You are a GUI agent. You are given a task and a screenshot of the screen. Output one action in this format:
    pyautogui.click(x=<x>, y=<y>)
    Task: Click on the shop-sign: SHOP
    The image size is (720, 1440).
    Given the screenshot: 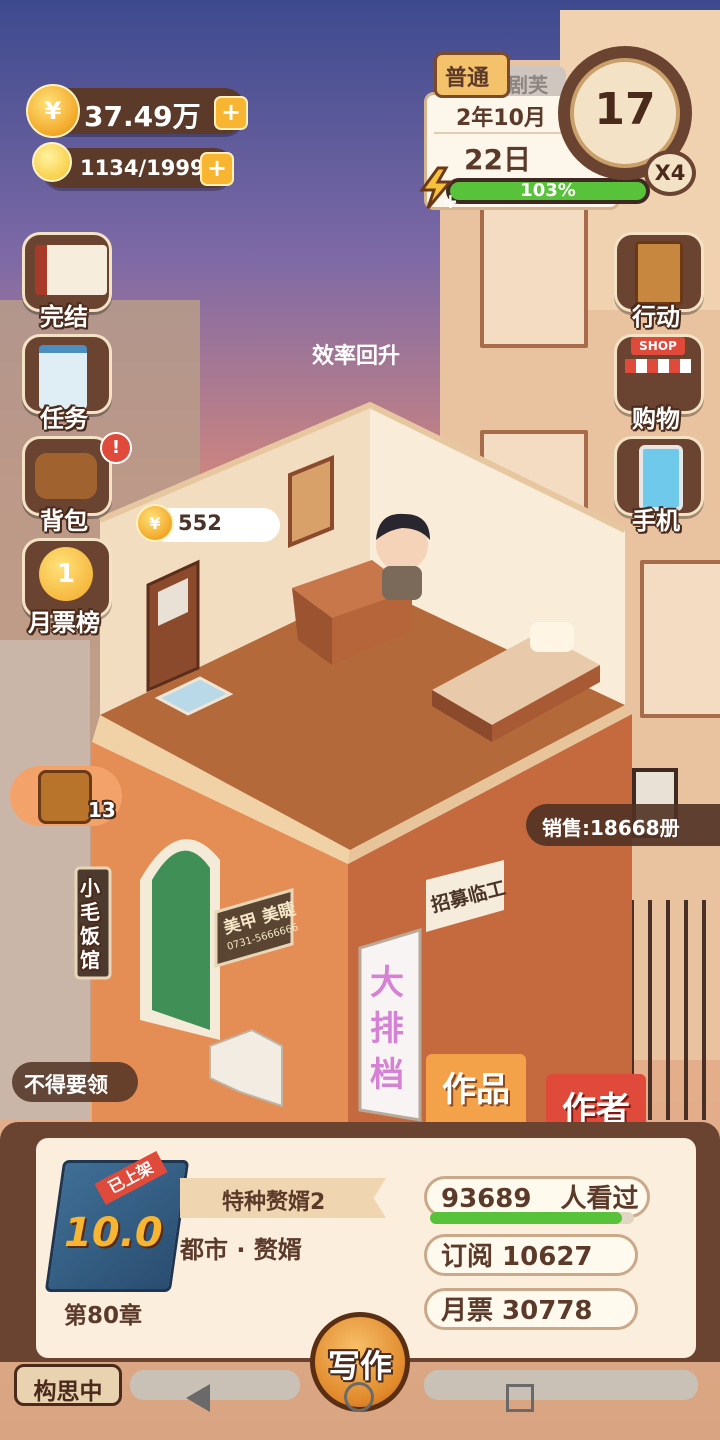 What is the action you would take?
    pyautogui.click(x=658, y=346)
    